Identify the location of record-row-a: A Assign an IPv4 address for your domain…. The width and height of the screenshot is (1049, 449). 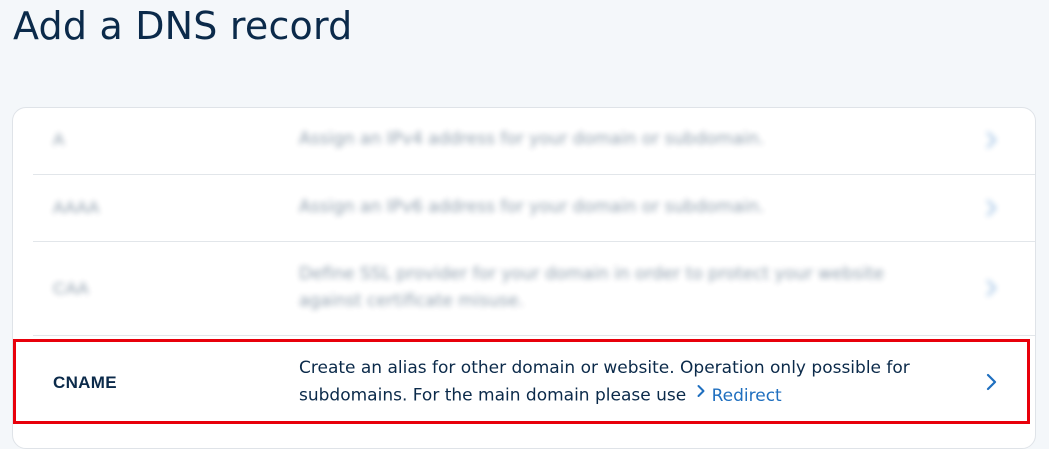
(524, 141).